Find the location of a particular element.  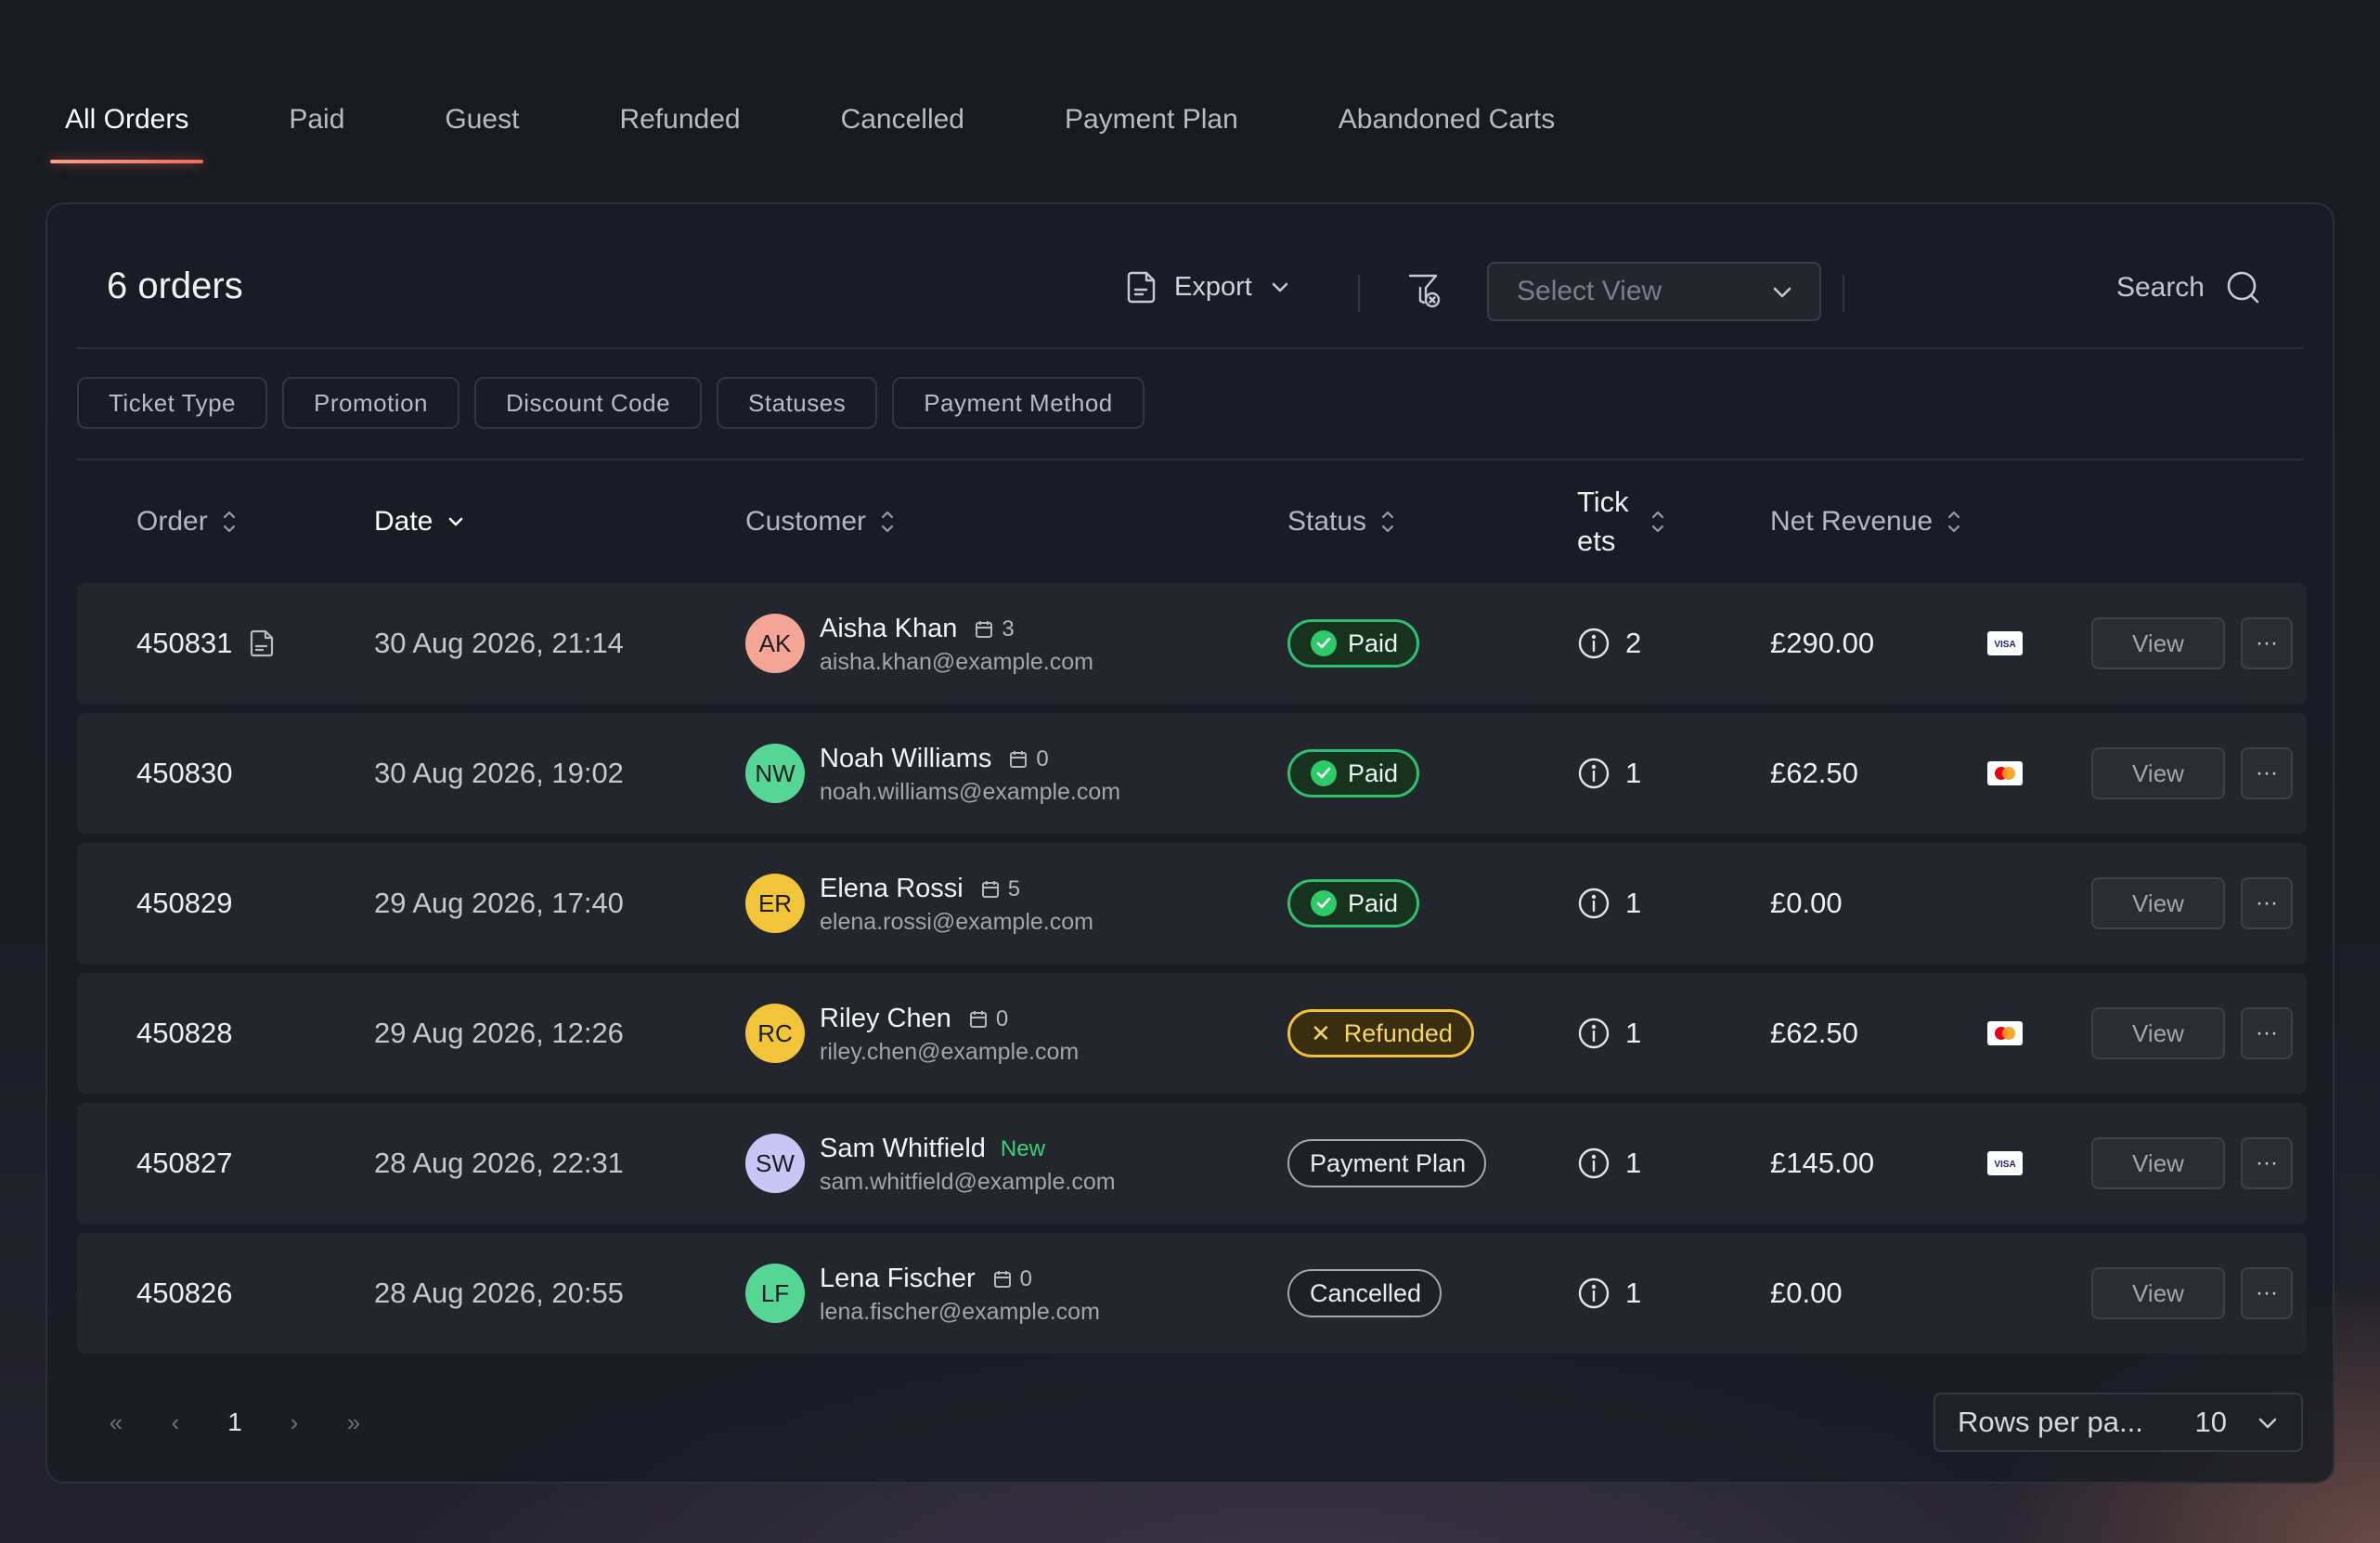

filter-settings-button is located at coordinates (1424, 293).